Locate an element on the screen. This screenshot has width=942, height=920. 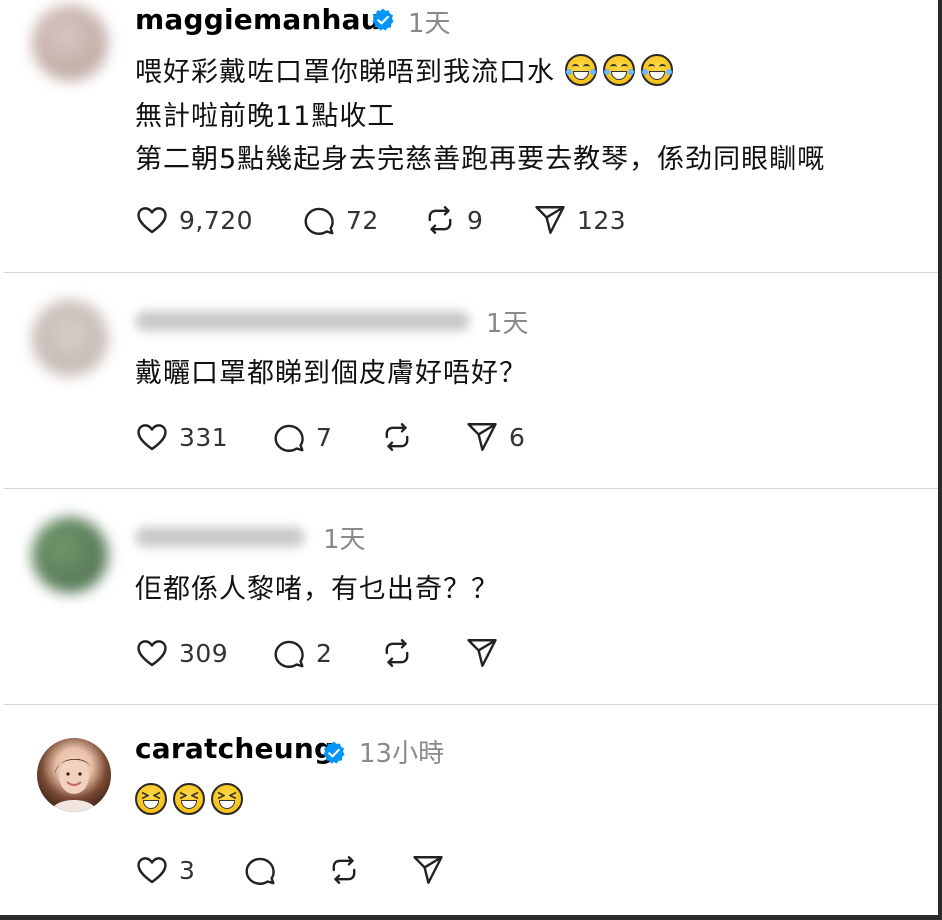
post-text: 戴曬口罩都睇到個皮膚好唔好？ is located at coordinates (331, 373).